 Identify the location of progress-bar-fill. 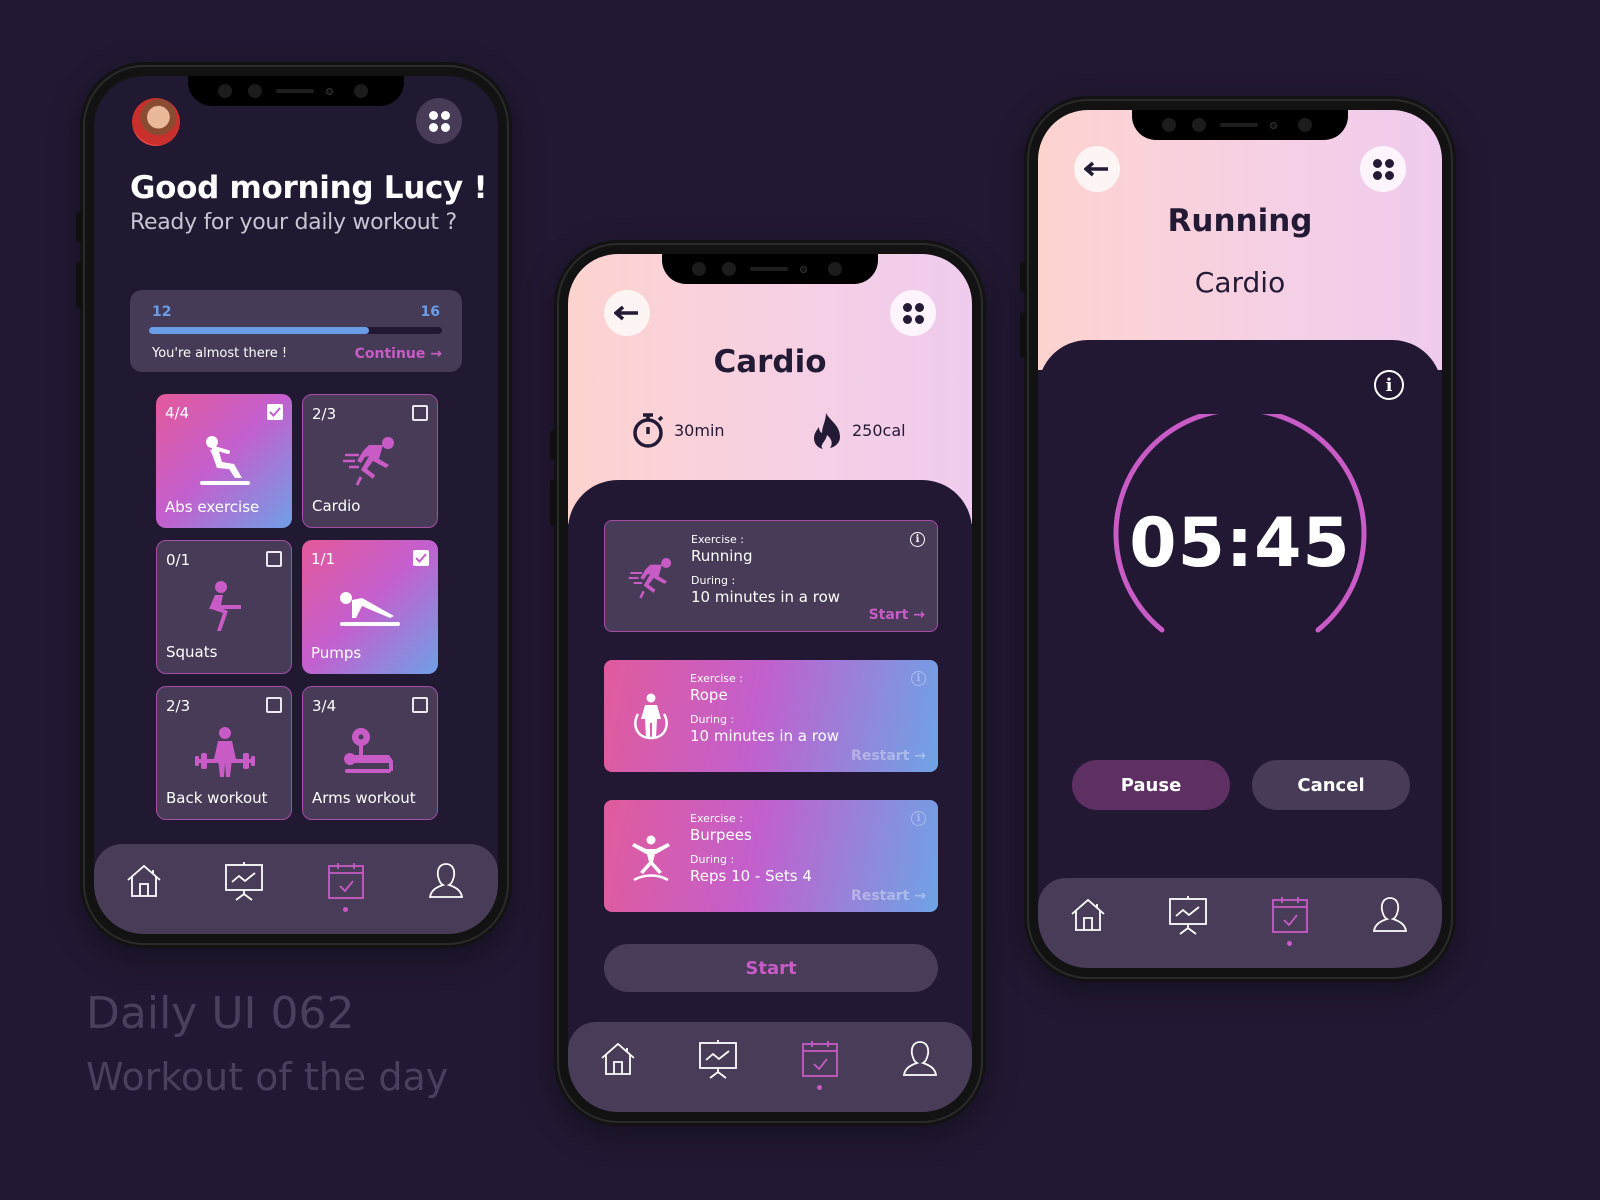
(259, 330).